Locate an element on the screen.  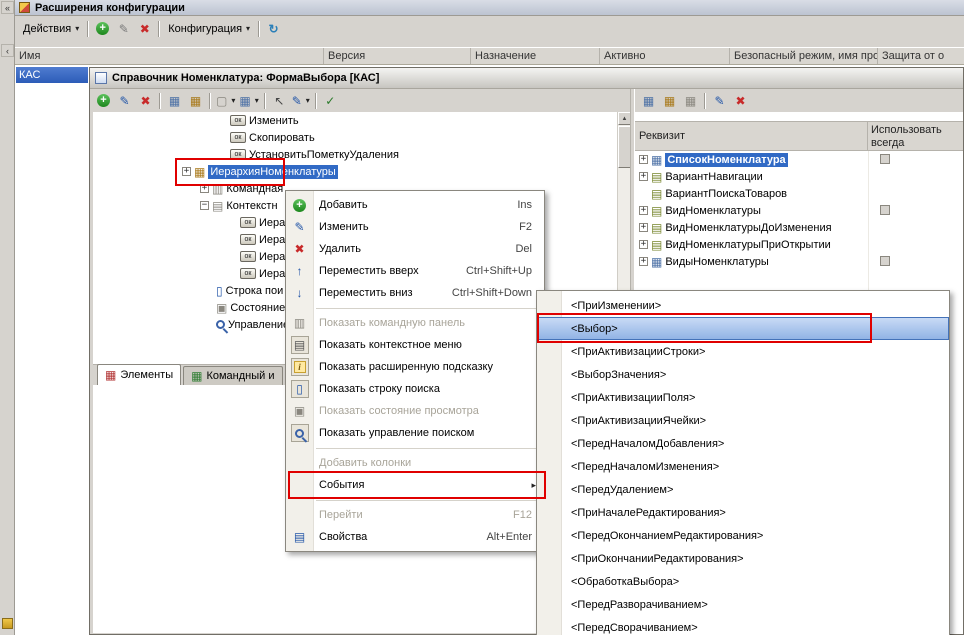
attribute-item: + ▤ ВидНоменклатурыДоИзменения is located at coordinates (799, 227).